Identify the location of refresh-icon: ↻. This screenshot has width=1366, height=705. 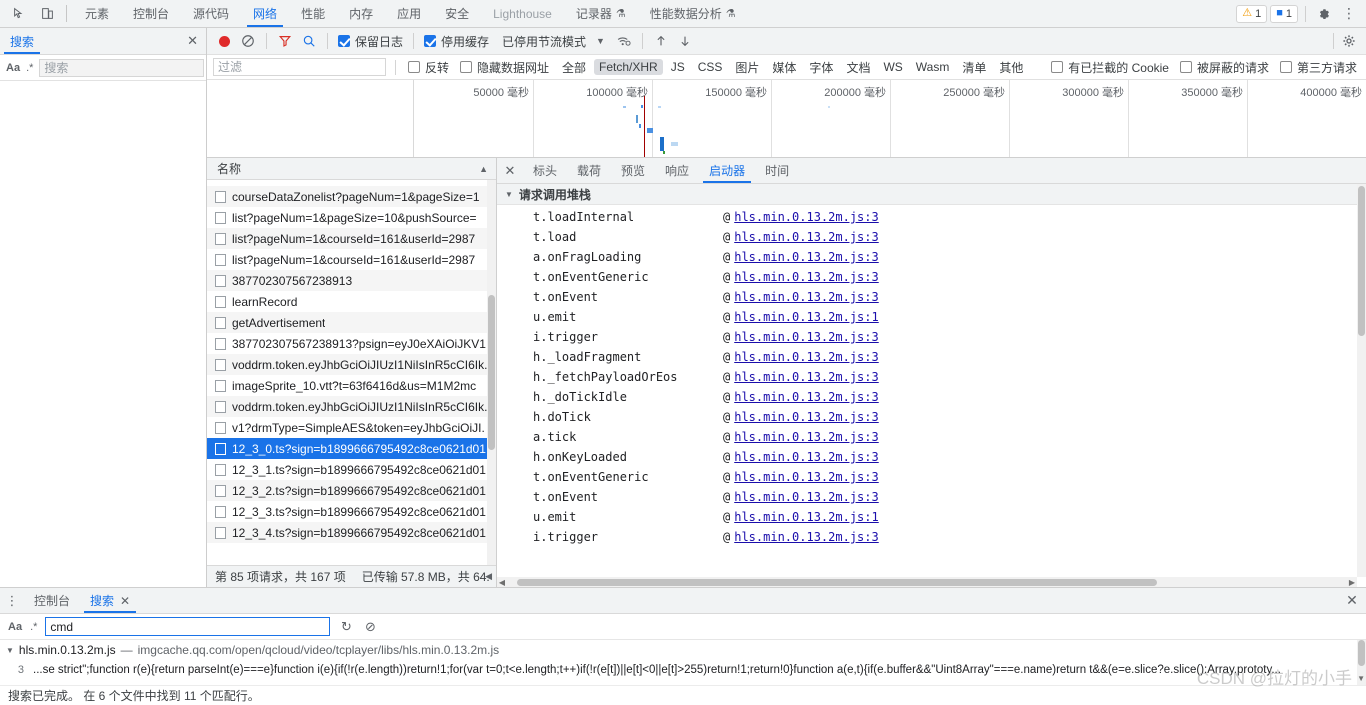
(346, 627).